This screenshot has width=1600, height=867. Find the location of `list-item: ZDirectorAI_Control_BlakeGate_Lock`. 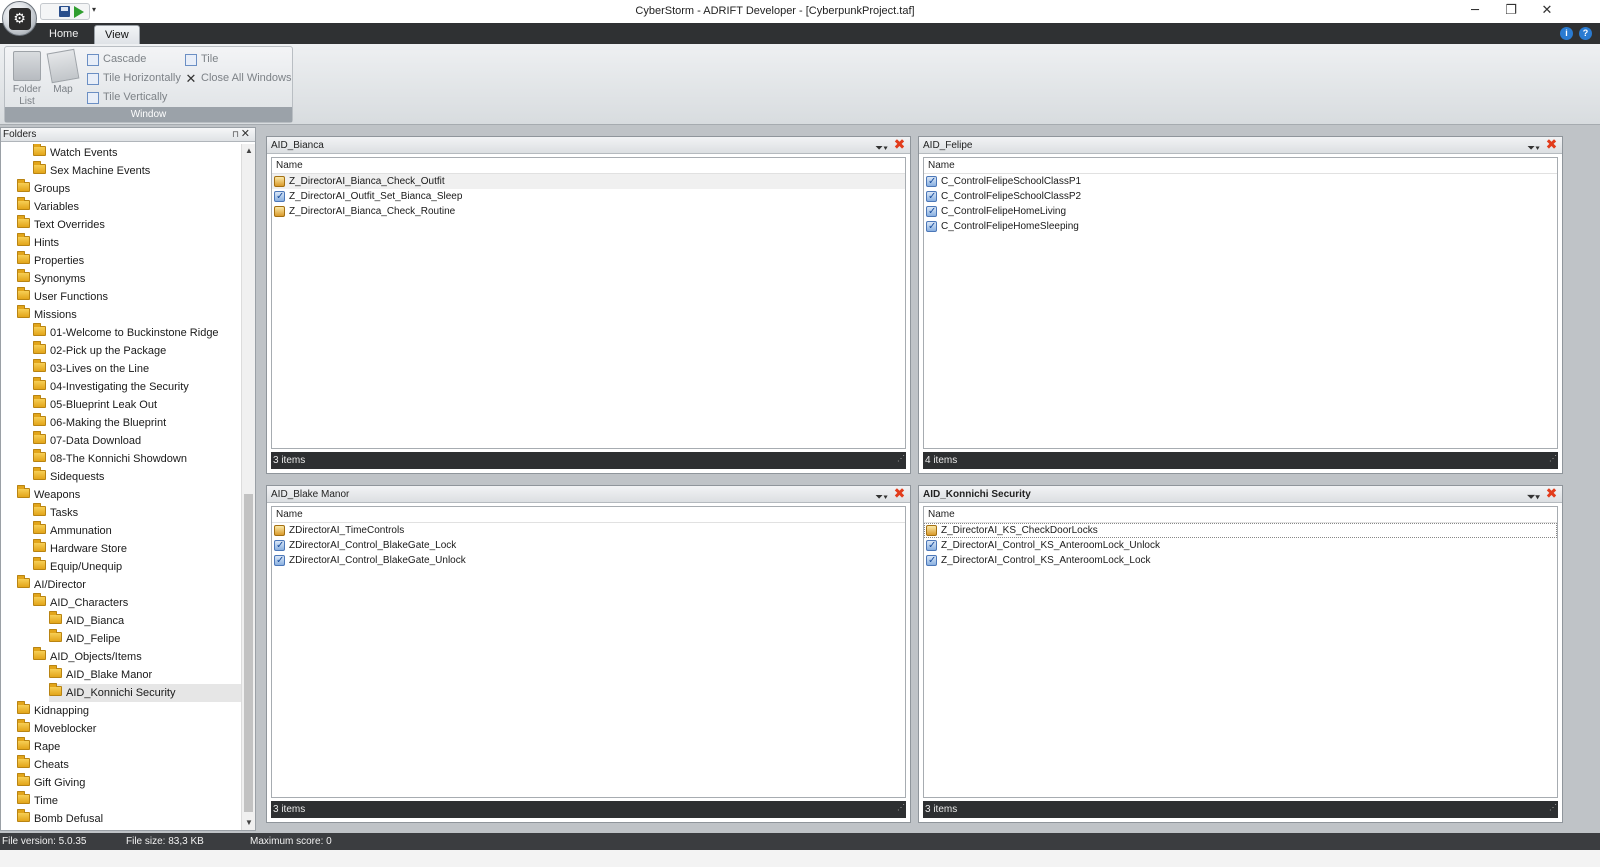

list-item: ZDirectorAI_Control_BlakeGate_Lock is located at coordinates (588, 545).